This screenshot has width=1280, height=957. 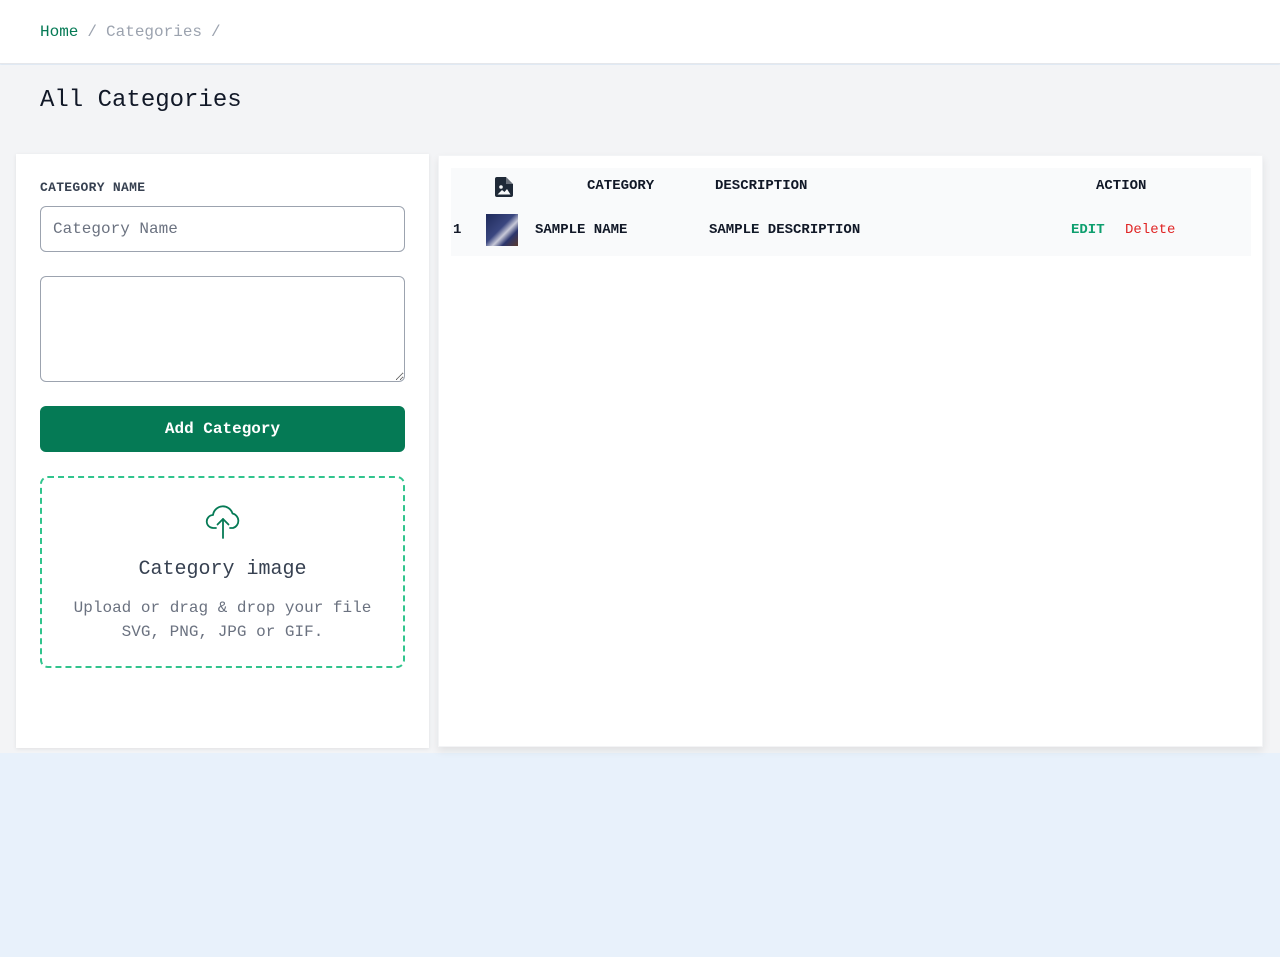 What do you see at coordinates (457, 230) in the screenshot?
I see `row-index: 1` at bounding box center [457, 230].